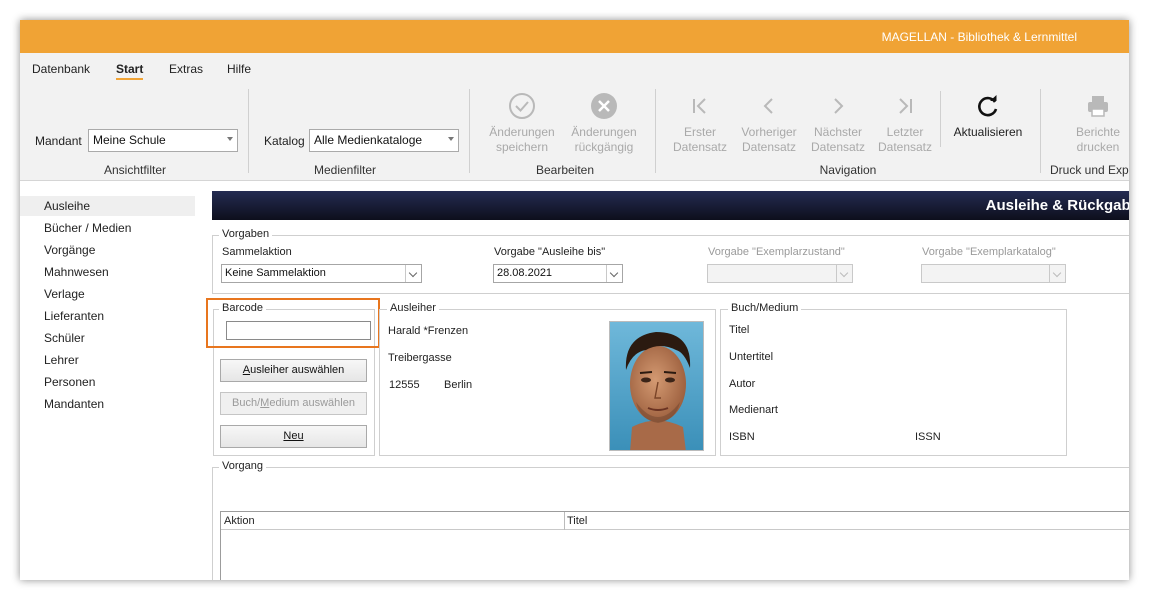 The height and width of the screenshot is (600, 1149). What do you see at coordinates (107, 404) in the screenshot?
I see `sidebar-item-mandanten: Mandanten` at bounding box center [107, 404].